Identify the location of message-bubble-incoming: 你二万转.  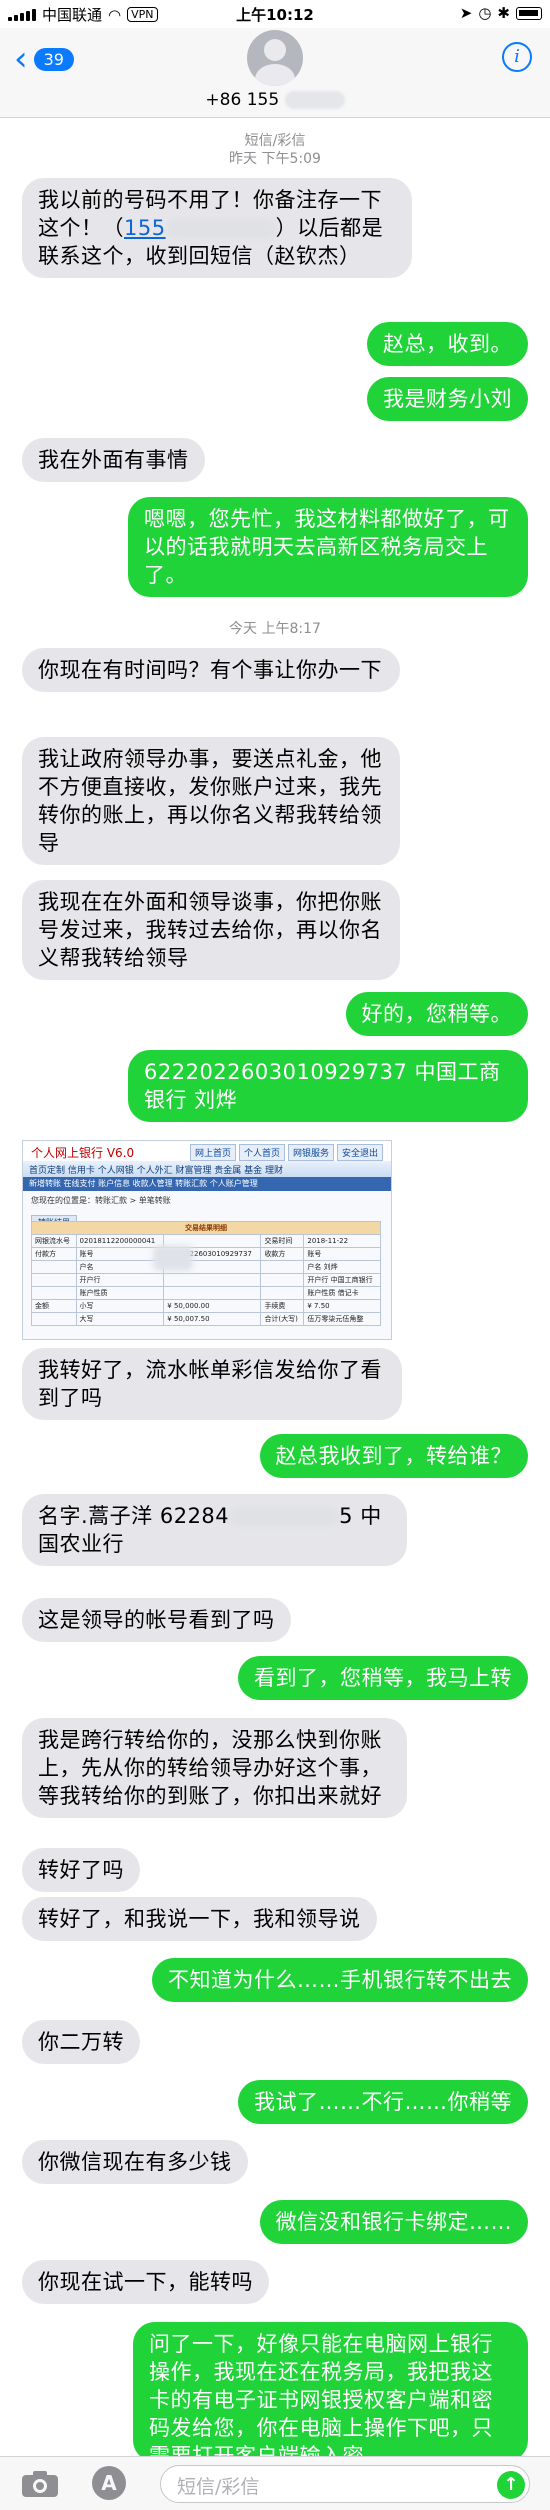
(81, 2042).